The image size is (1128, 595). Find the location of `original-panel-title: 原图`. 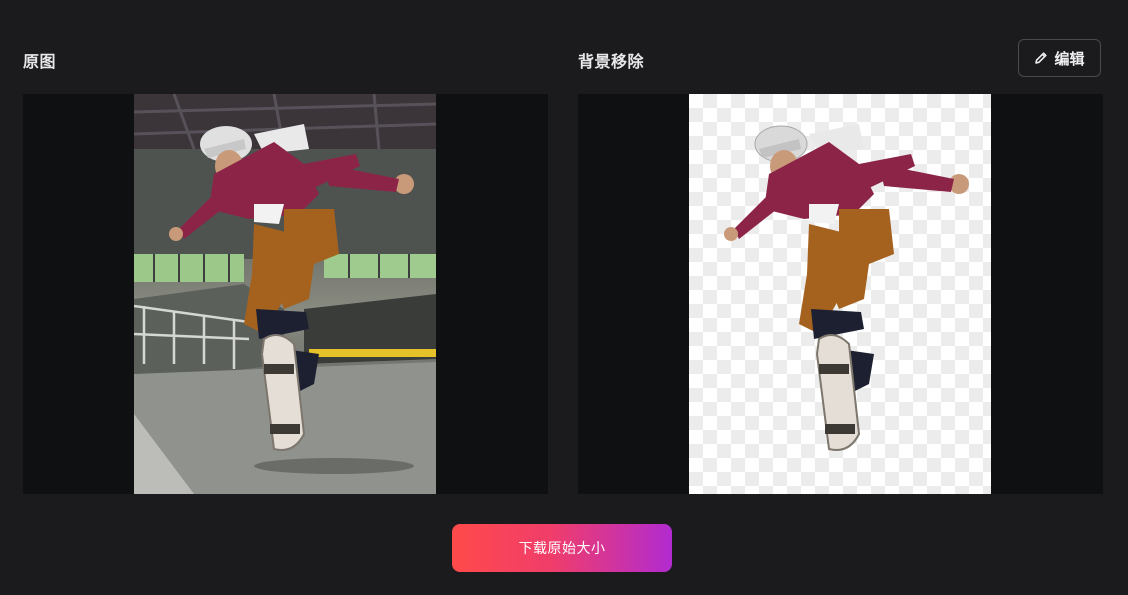

original-panel-title: 原图 is located at coordinates (40, 61).